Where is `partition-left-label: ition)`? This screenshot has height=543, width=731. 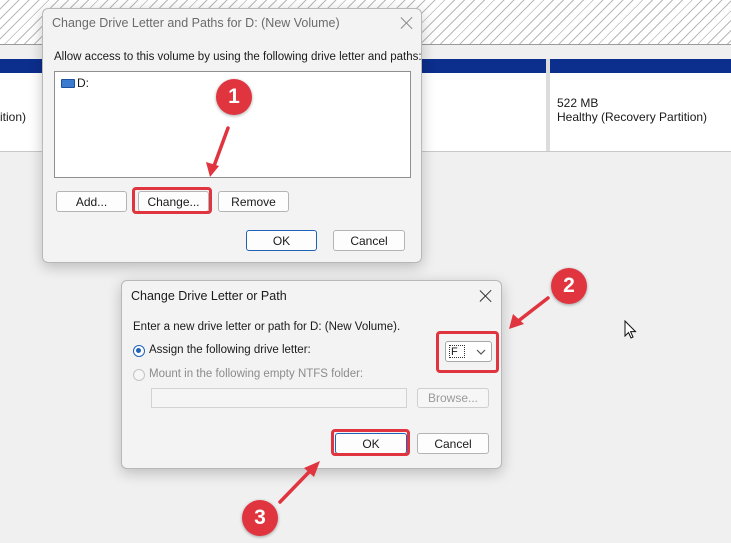
partition-left-label: ition) is located at coordinates (13, 117).